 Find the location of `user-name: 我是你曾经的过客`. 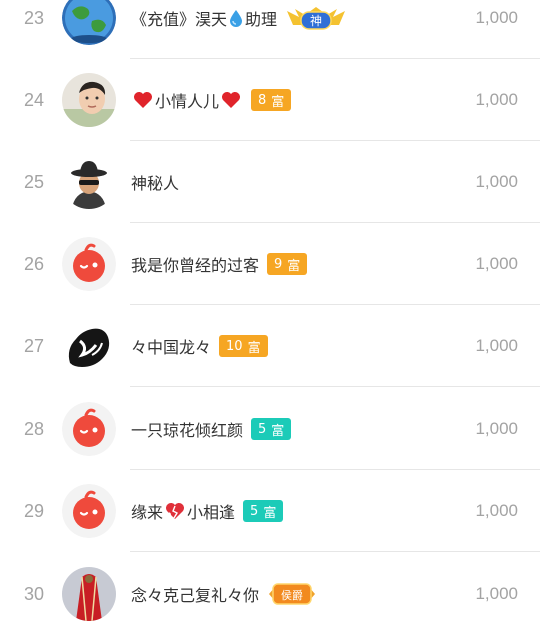

user-name: 我是你曾经的过客 is located at coordinates (195, 264).